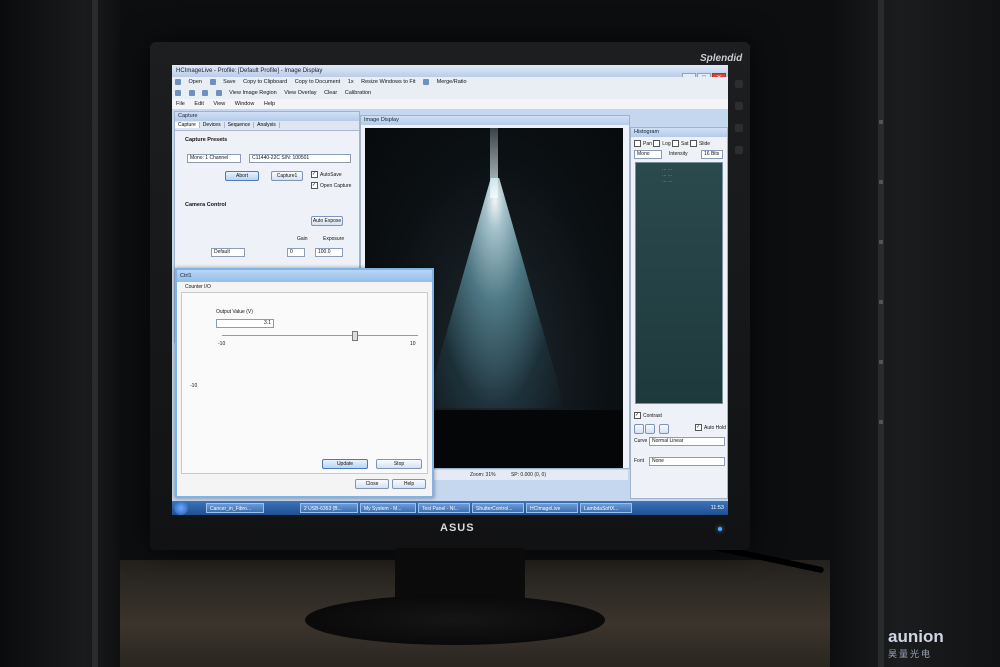 The image size is (1000, 667). What do you see at coordinates (372, 484) in the screenshot?
I see `dialog-close-button: Close` at bounding box center [372, 484].